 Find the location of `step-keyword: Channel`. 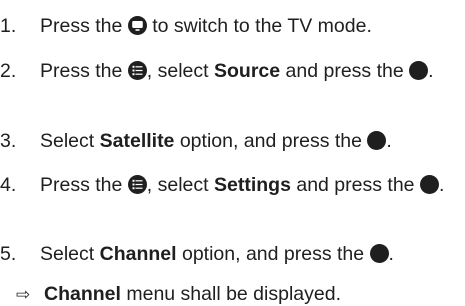

step-keyword: Channel is located at coordinates (138, 254).